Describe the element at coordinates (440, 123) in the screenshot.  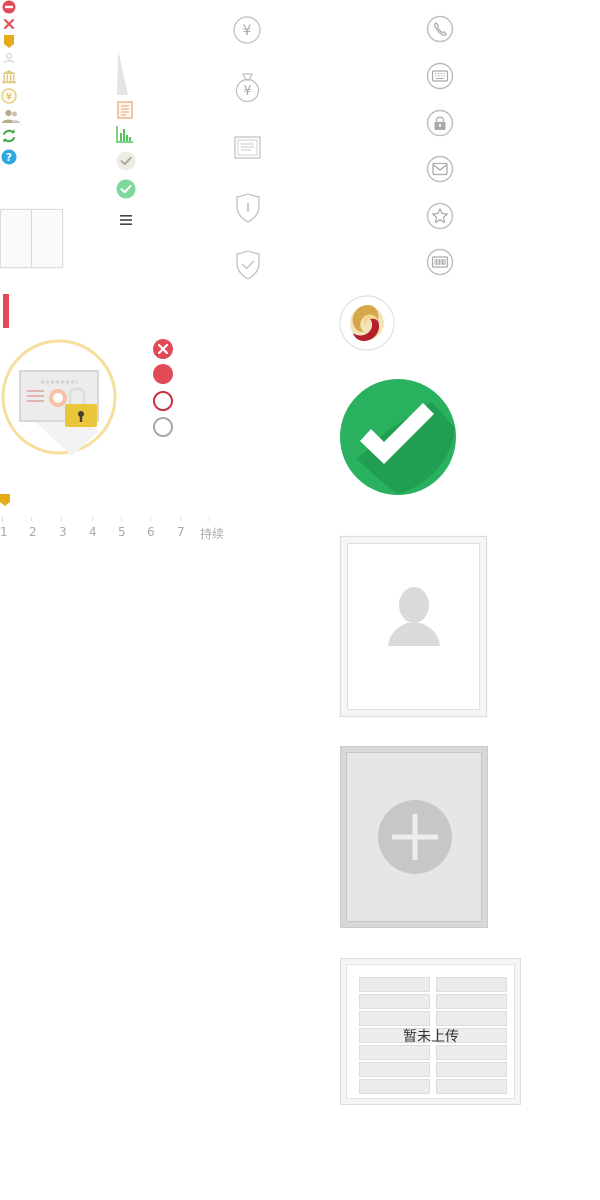
I see `lock-icon` at that location.